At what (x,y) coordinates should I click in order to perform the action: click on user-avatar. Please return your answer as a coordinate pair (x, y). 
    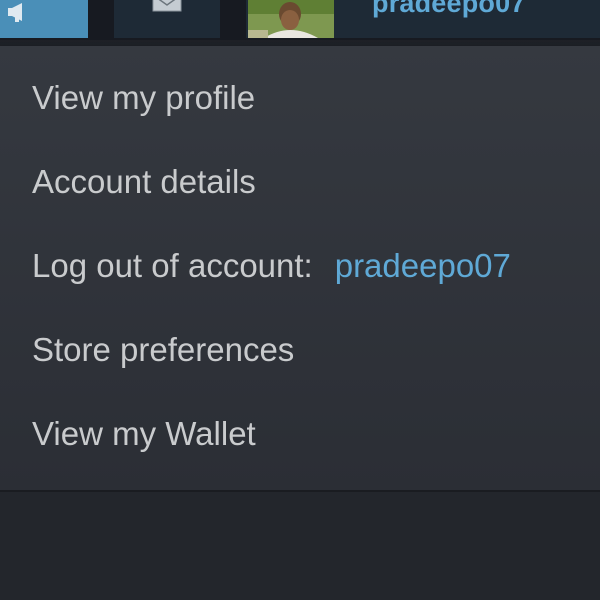
    Looking at the image, I should click on (291, 19).